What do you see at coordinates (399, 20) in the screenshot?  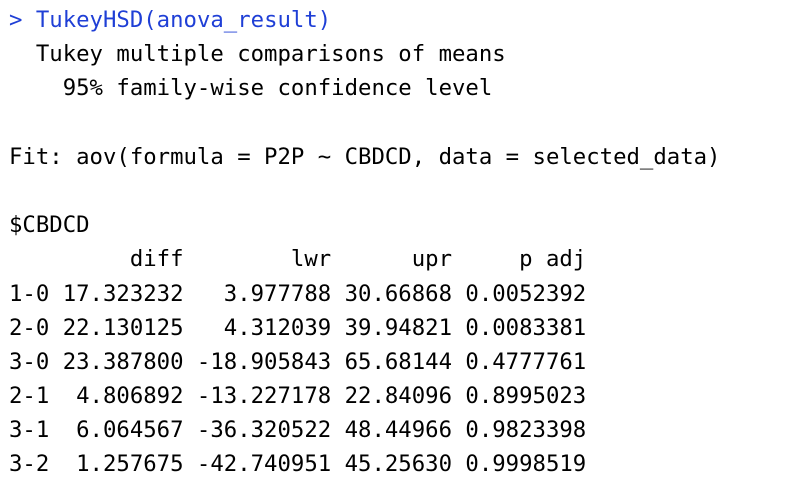 I see `command-line: > TukeyHSD(anova_result)` at bounding box center [399, 20].